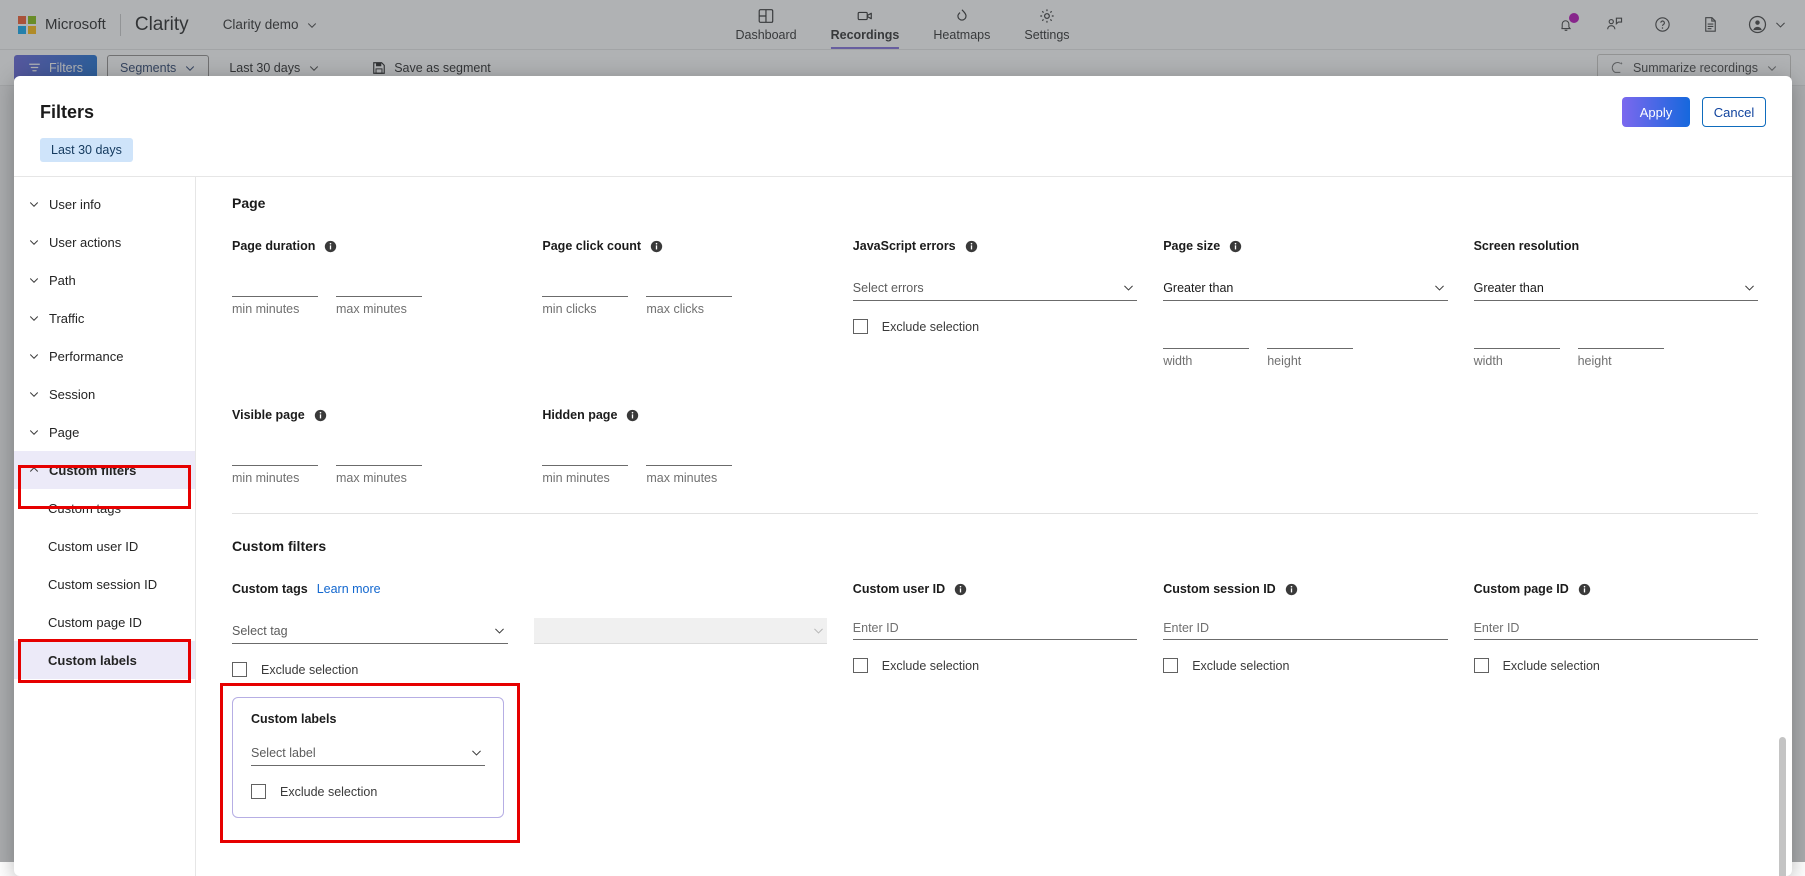  What do you see at coordinates (689, 455) in the screenshot?
I see `hidden-page-max-input` at bounding box center [689, 455].